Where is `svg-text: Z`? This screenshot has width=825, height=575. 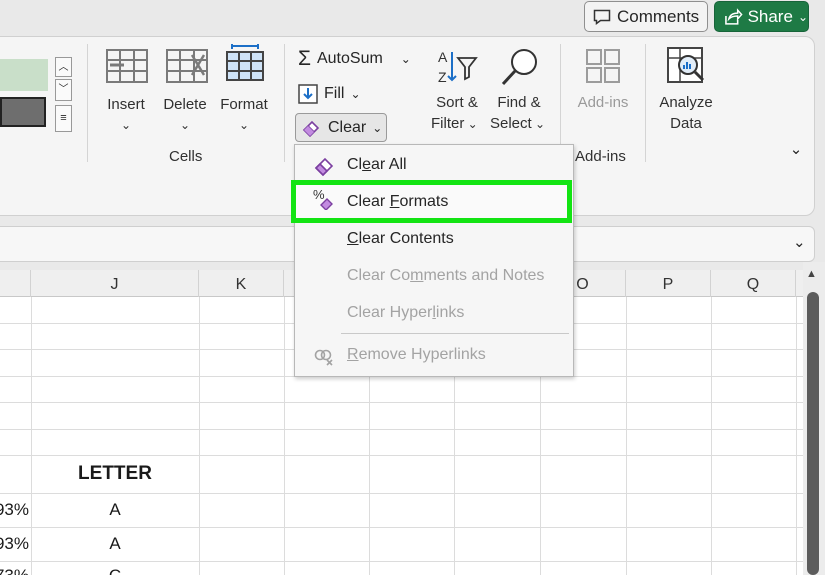
svg-text: Z is located at coordinates (442, 77).